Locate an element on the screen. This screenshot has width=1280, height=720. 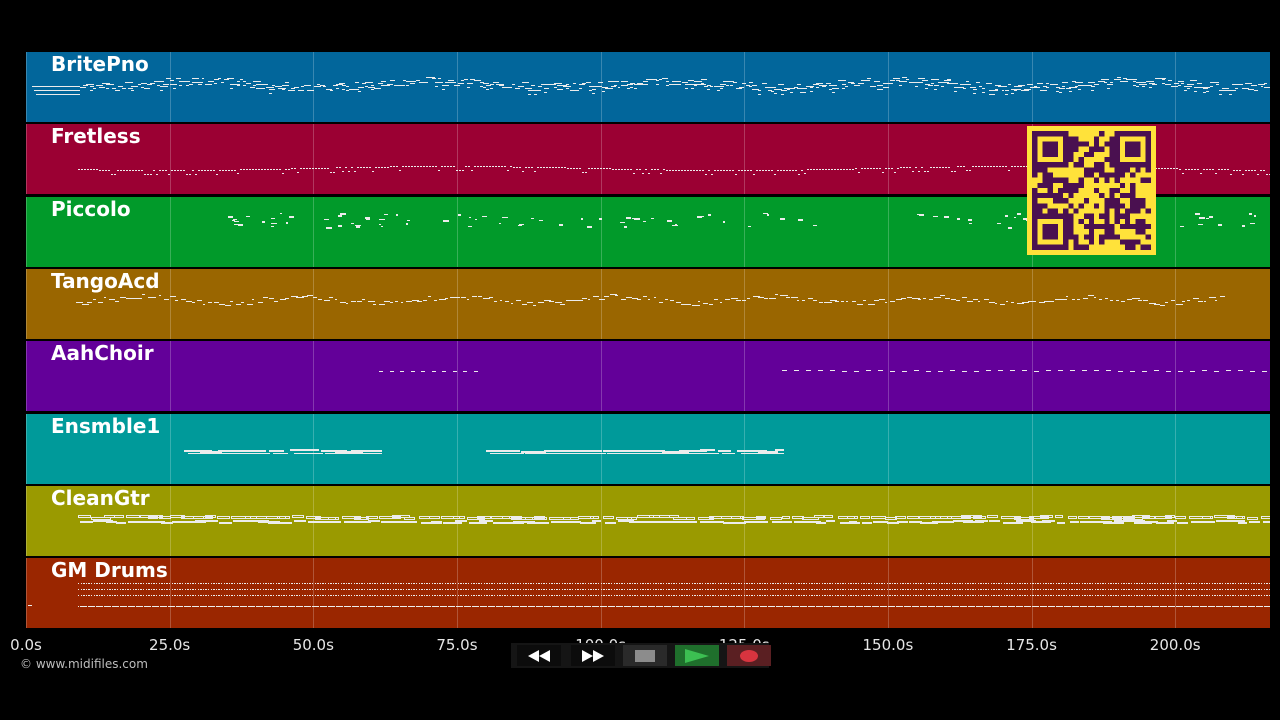
play-button is located at coordinates (697, 655).